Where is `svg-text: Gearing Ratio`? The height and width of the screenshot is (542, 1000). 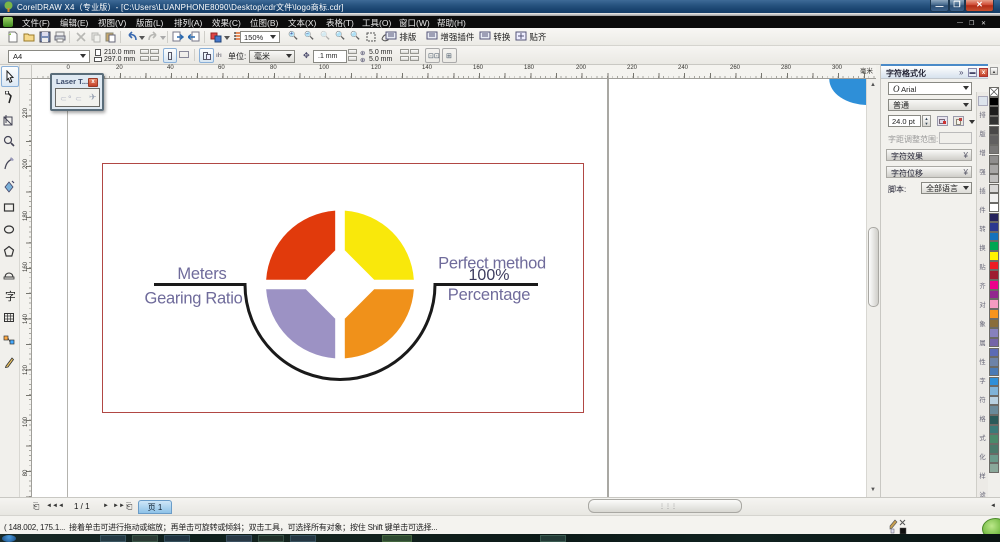
svg-text: Gearing Ratio is located at coordinates (194, 299).